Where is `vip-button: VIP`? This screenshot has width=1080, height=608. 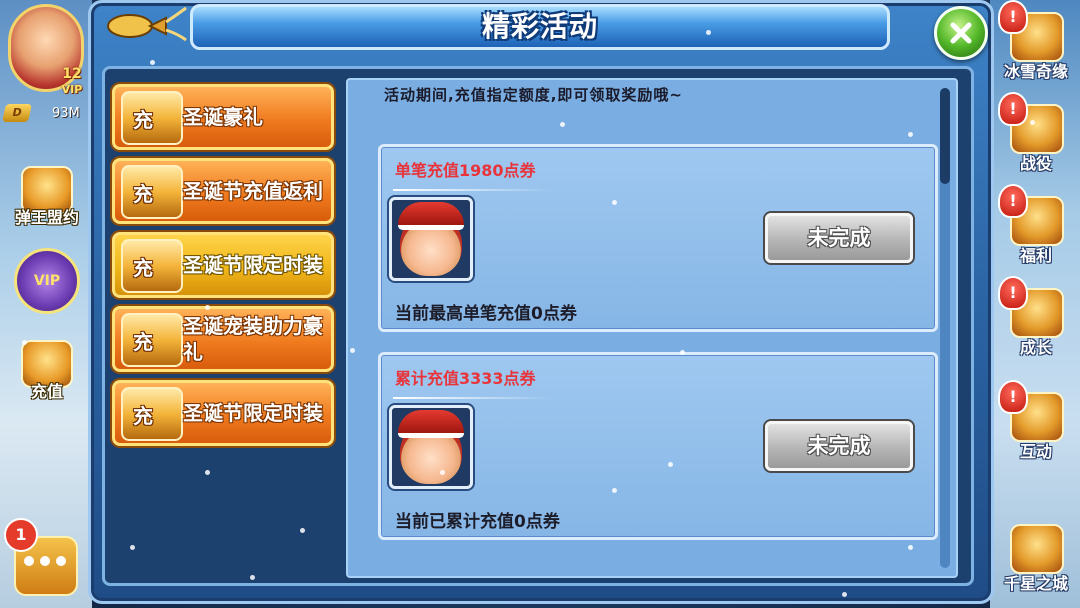
vip-button: VIP is located at coordinates (47, 281).